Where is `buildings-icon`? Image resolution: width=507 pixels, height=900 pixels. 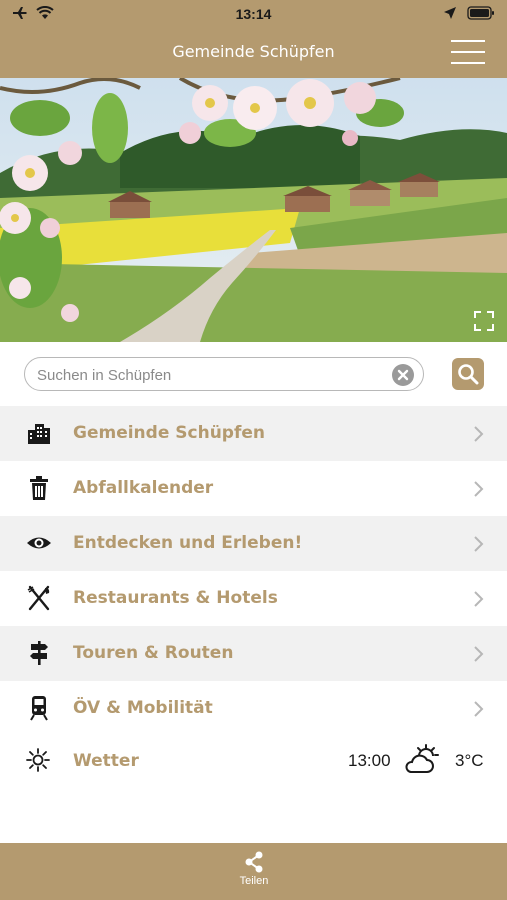
buildings-icon is located at coordinates (39, 434).